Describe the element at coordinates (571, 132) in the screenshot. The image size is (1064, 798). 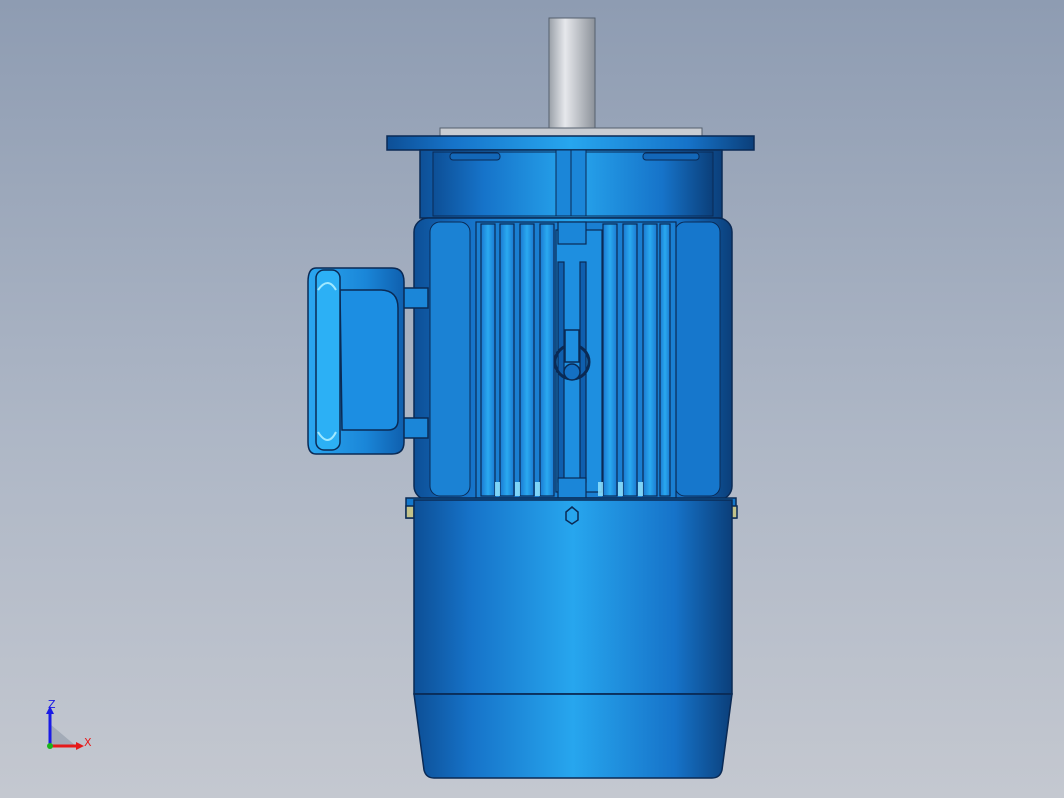
I see `flange-plate` at that location.